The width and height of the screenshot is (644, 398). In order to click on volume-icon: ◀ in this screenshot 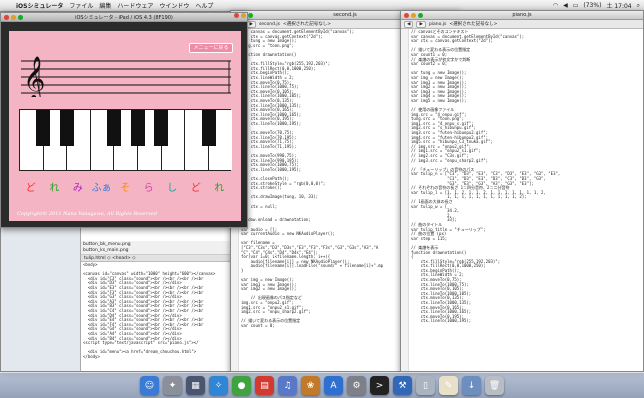, I will do `click(565, 5)`.